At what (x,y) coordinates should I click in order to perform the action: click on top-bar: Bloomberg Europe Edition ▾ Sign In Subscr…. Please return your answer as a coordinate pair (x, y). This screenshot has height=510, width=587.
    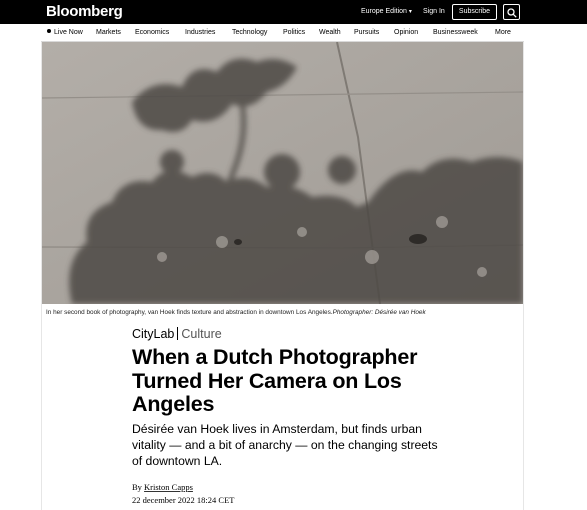
    Looking at the image, I should click on (293, 12).